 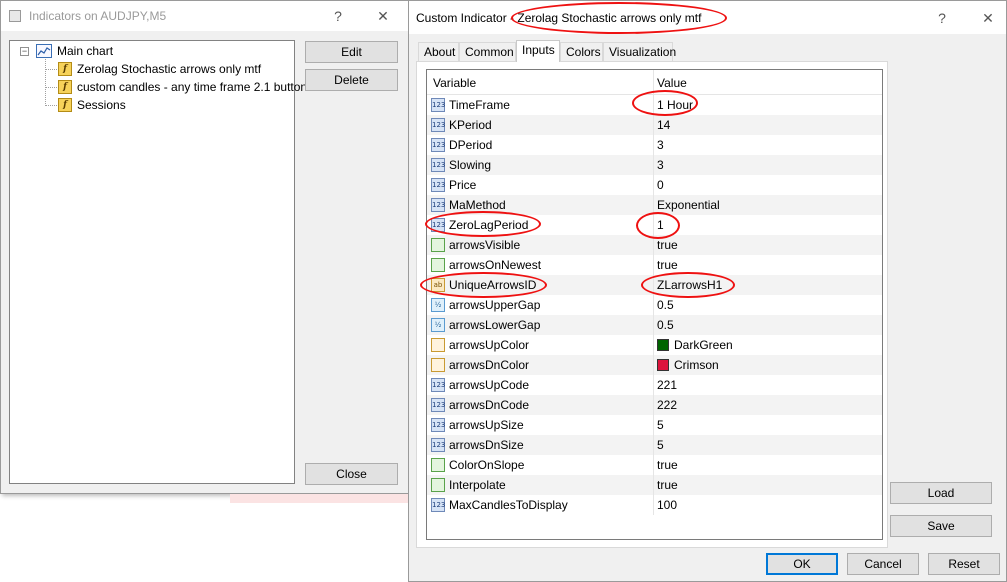 What do you see at coordinates (654, 105) in the screenshot?
I see `param-row-timeframe: 123 TimeFrame 1 Hour` at bounding box center [654, 105].